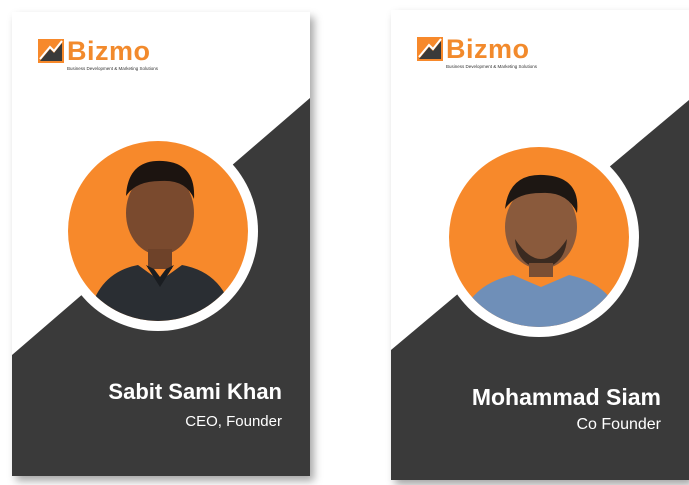  What do you see at coordinates (619, 424) in the screenshot?
I see `person-role: Co Founder` at bounding box center [619, 424].